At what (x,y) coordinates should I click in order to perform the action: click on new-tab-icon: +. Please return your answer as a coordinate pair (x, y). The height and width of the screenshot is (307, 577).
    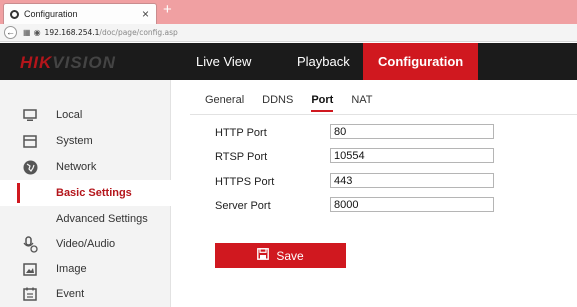
    Looking at the image, I should click on (167, 9).